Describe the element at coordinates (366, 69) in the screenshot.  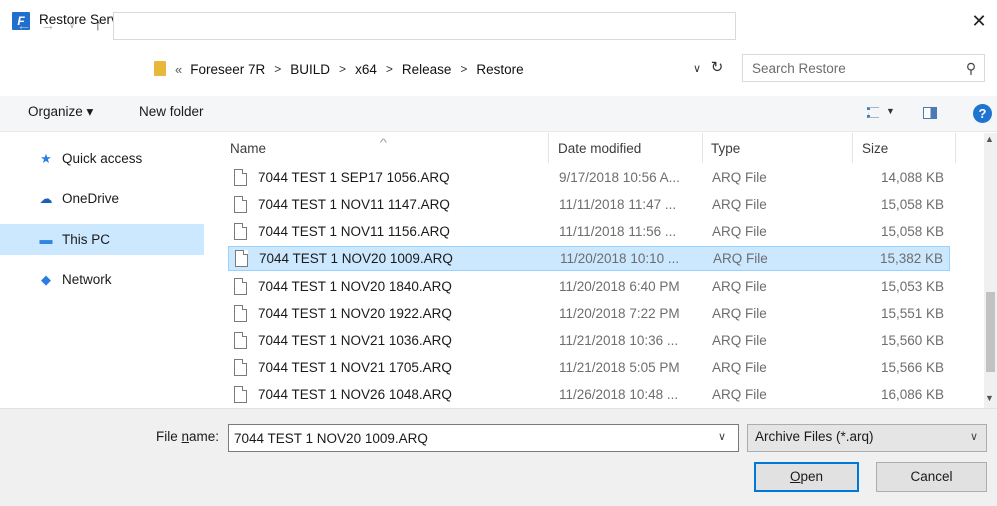
I see `breadcrumb-item: x64` at that location.